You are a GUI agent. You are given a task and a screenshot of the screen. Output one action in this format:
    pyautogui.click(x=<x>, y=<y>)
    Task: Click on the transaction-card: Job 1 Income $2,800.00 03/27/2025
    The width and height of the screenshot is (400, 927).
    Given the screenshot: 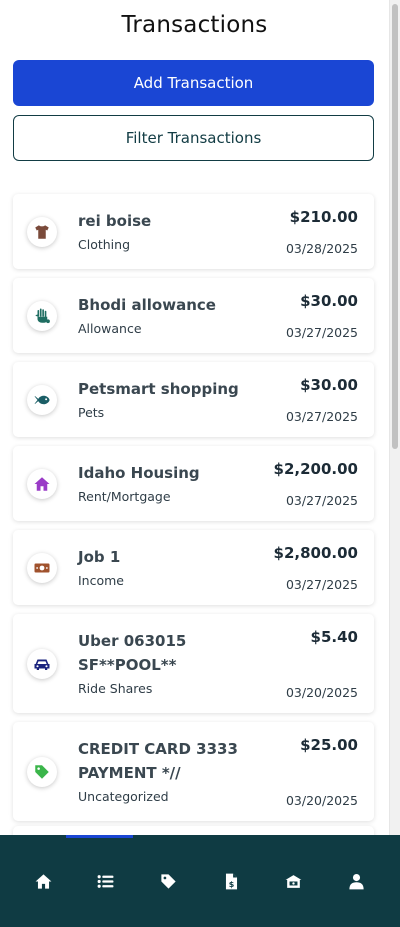 What is the action you would take?
    pyautogui.click(x=193, y=567)
    